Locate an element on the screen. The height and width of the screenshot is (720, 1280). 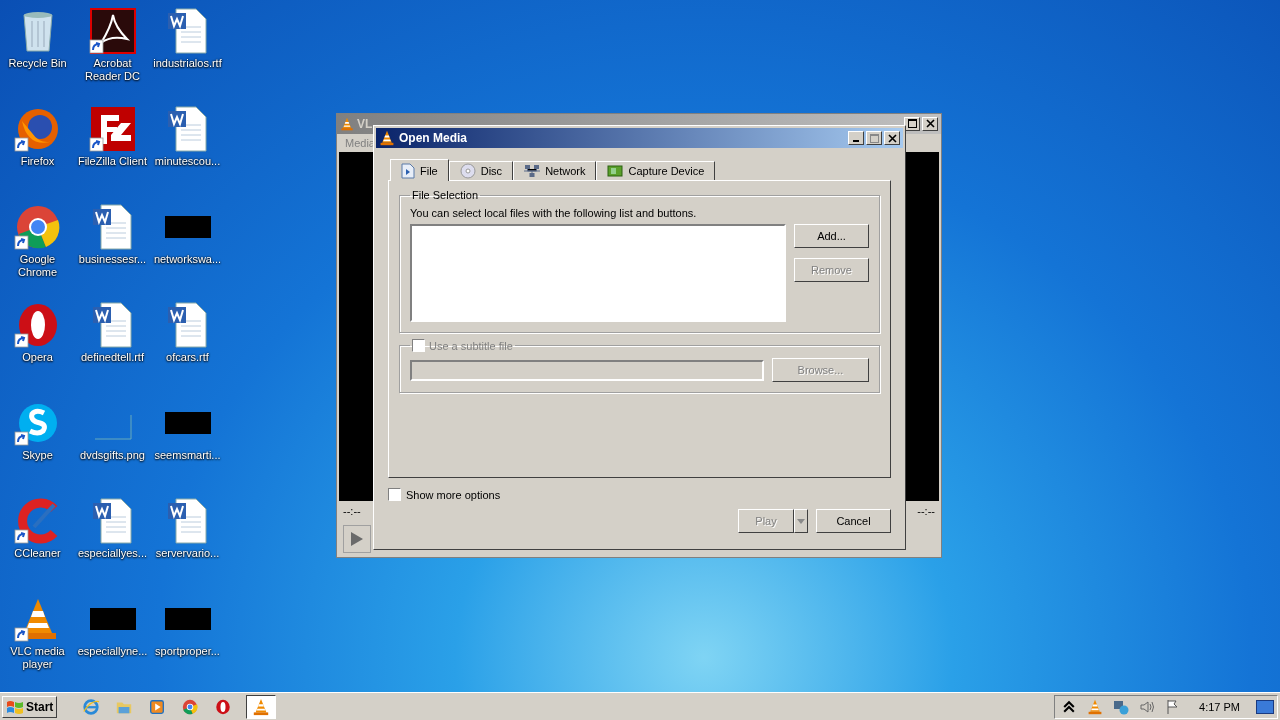
filezilla-icon is located at coordinates (112, 129).